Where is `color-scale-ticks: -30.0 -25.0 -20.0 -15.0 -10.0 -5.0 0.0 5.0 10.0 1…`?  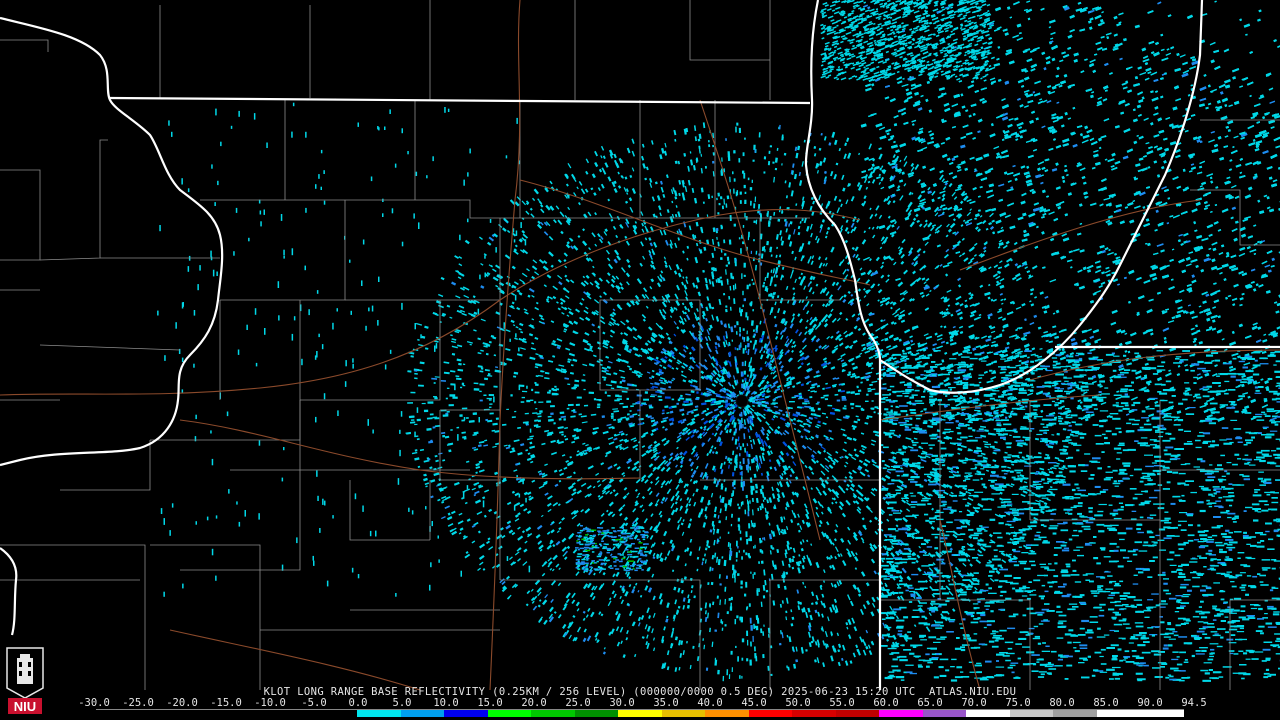
color-scale-ticks: -30.0 -25.0 -20.0 -15.0 -10.0 -5.0 0.0 5.0 10.0 1… is located at coordinates (642, 703).